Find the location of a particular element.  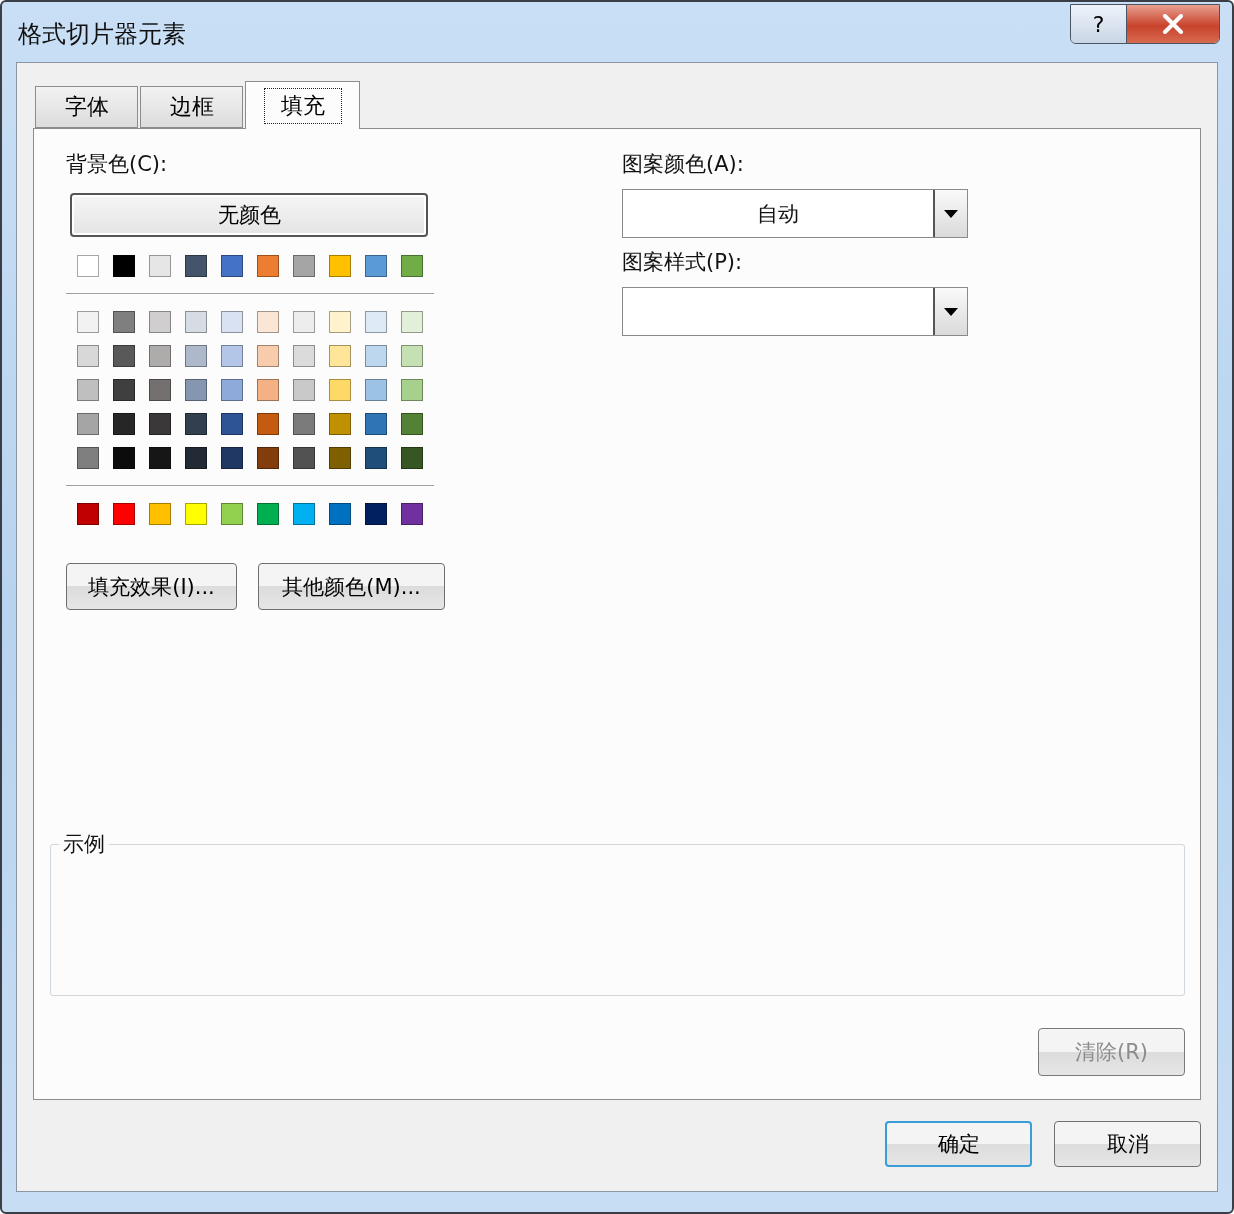

window-title: 格式切片器元素 is located at coordinates (102, 34).